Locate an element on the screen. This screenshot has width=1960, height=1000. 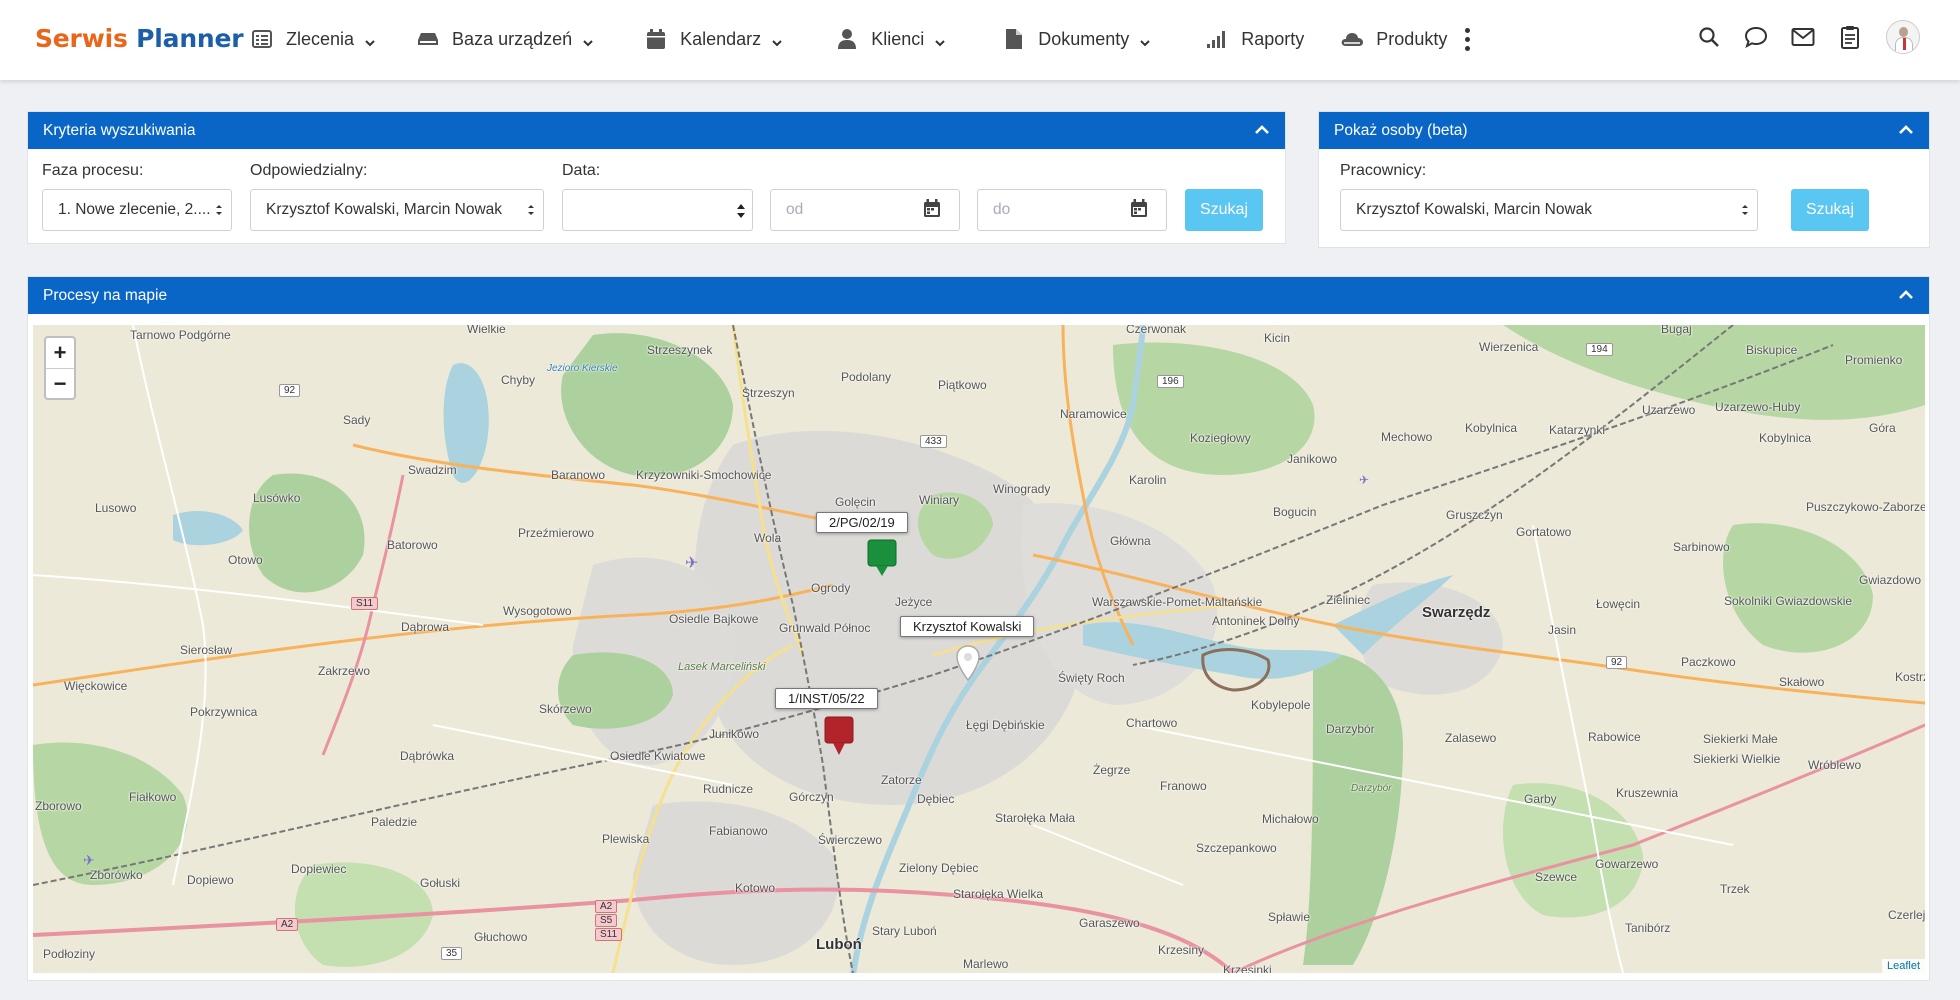
date-from-input: od is located at coordinates (837, 210).